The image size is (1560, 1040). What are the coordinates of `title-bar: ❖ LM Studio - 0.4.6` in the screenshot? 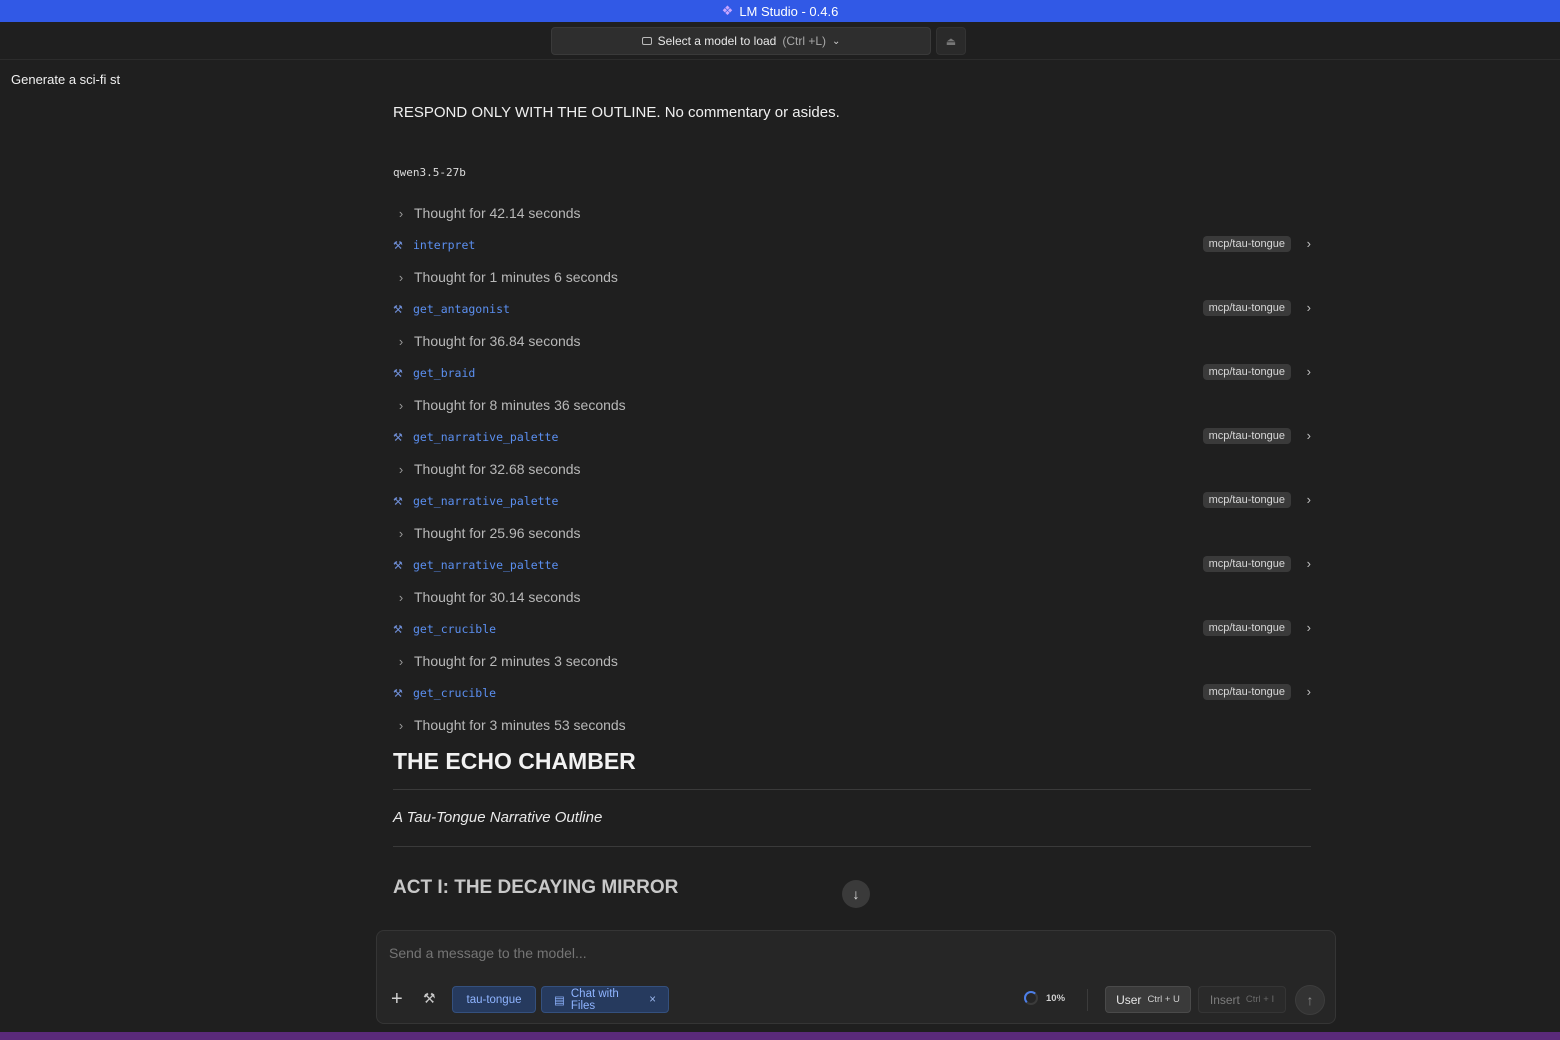 It's located at (780, 11).